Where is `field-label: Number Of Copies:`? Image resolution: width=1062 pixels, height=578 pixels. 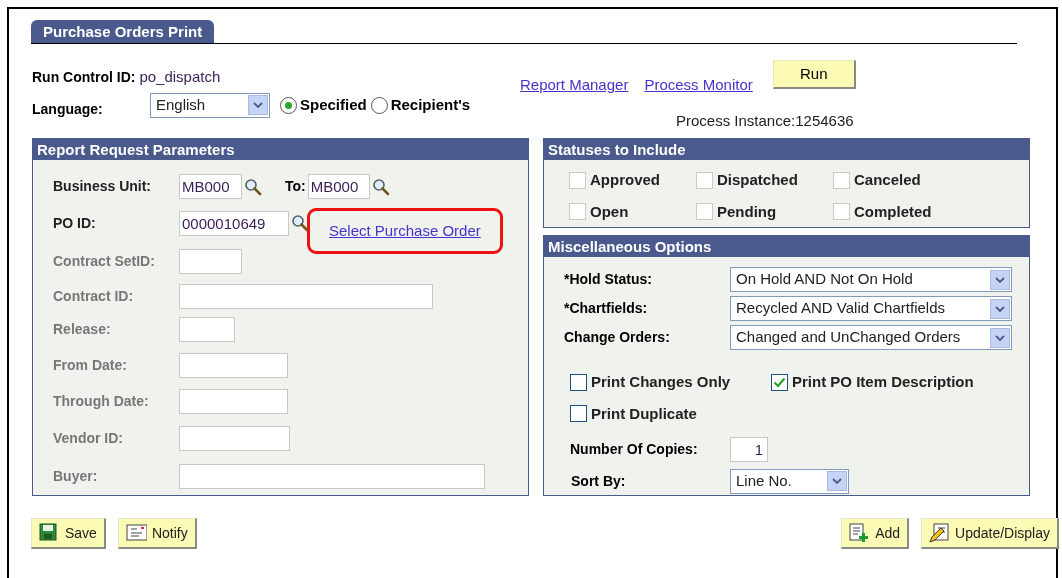 field-label: Number Of Copies: is located at coordinates (634, 449).